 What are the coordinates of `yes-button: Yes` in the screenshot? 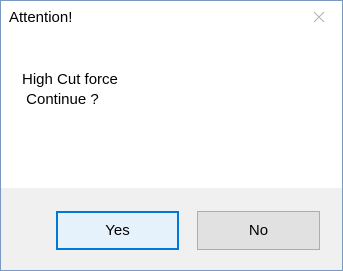 It's located at (117, 230).